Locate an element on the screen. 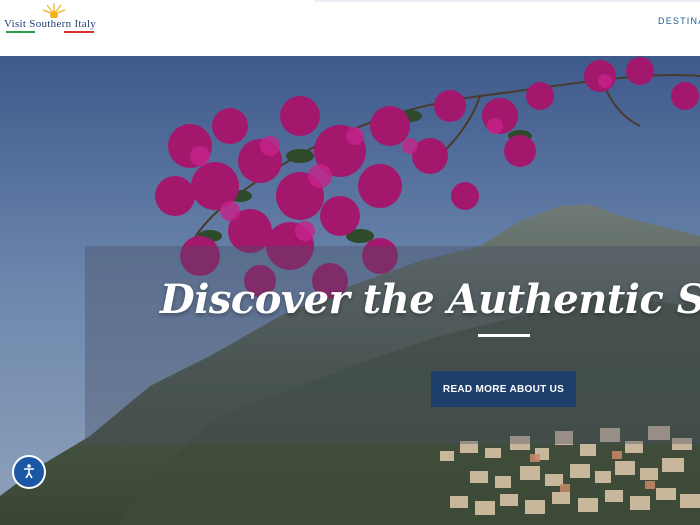 This screenshot has height=525, width=700. sun-icon is located at coordinates (54, 10).